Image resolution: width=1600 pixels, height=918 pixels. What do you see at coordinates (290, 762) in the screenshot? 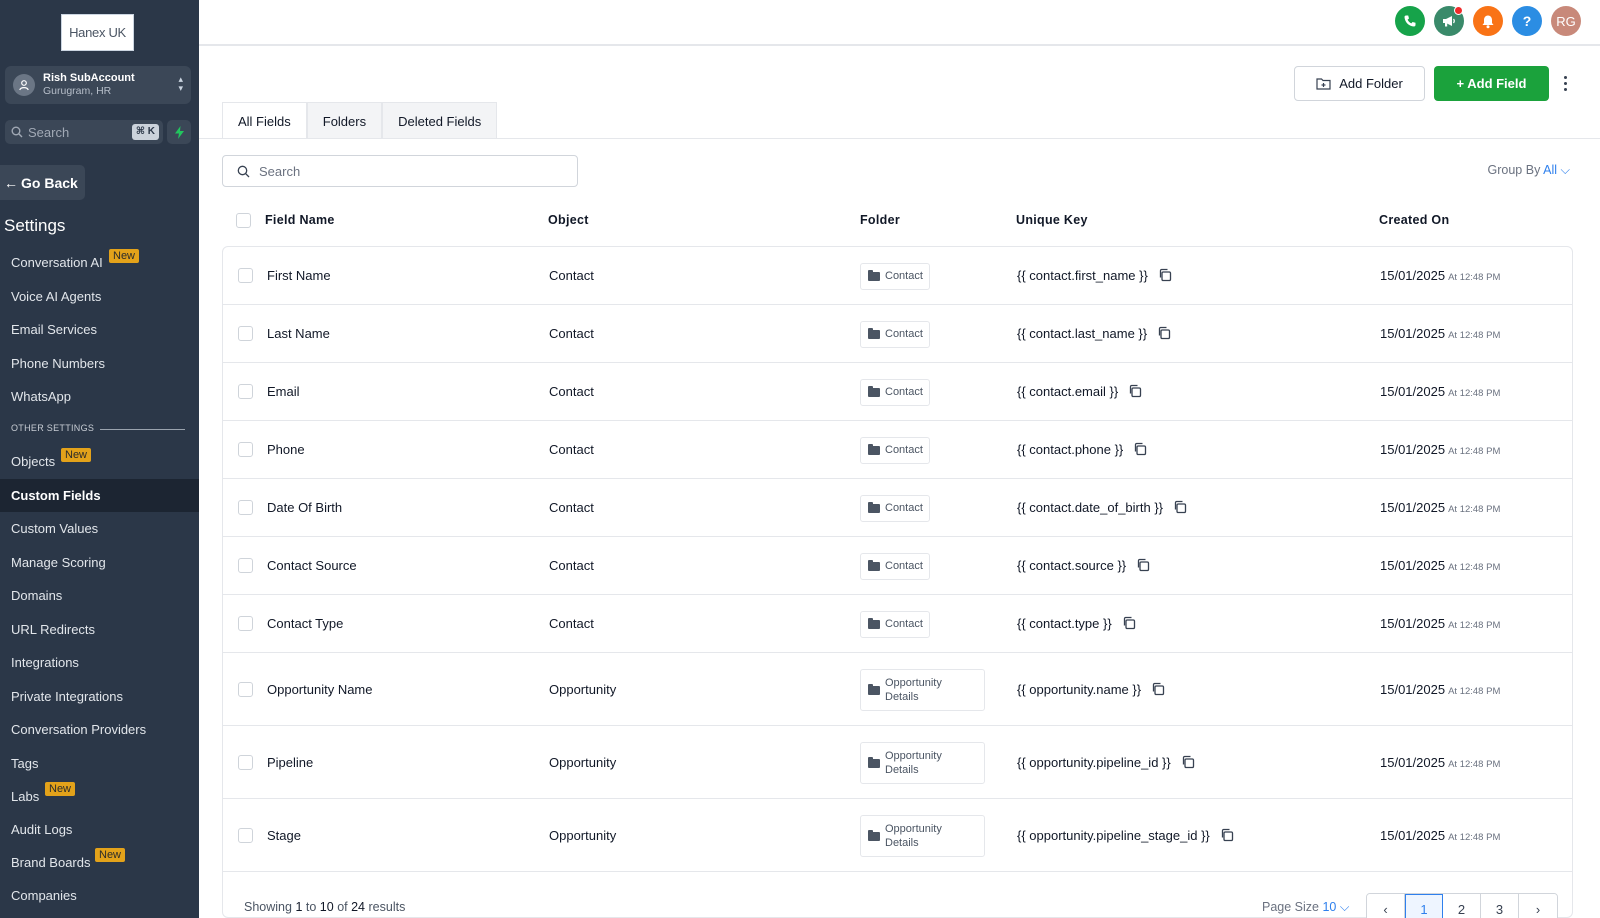
I see `field-name: Pipeline` at bounding box center [290, 762].